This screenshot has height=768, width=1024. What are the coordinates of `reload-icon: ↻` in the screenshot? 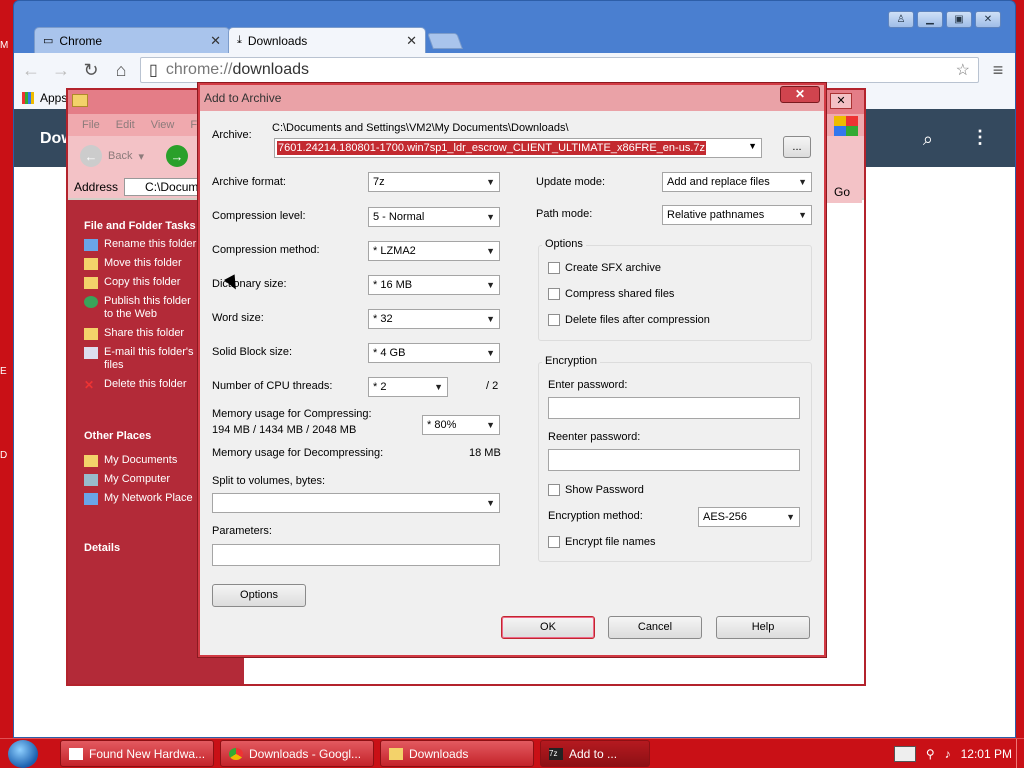 It's located at (91, 70).